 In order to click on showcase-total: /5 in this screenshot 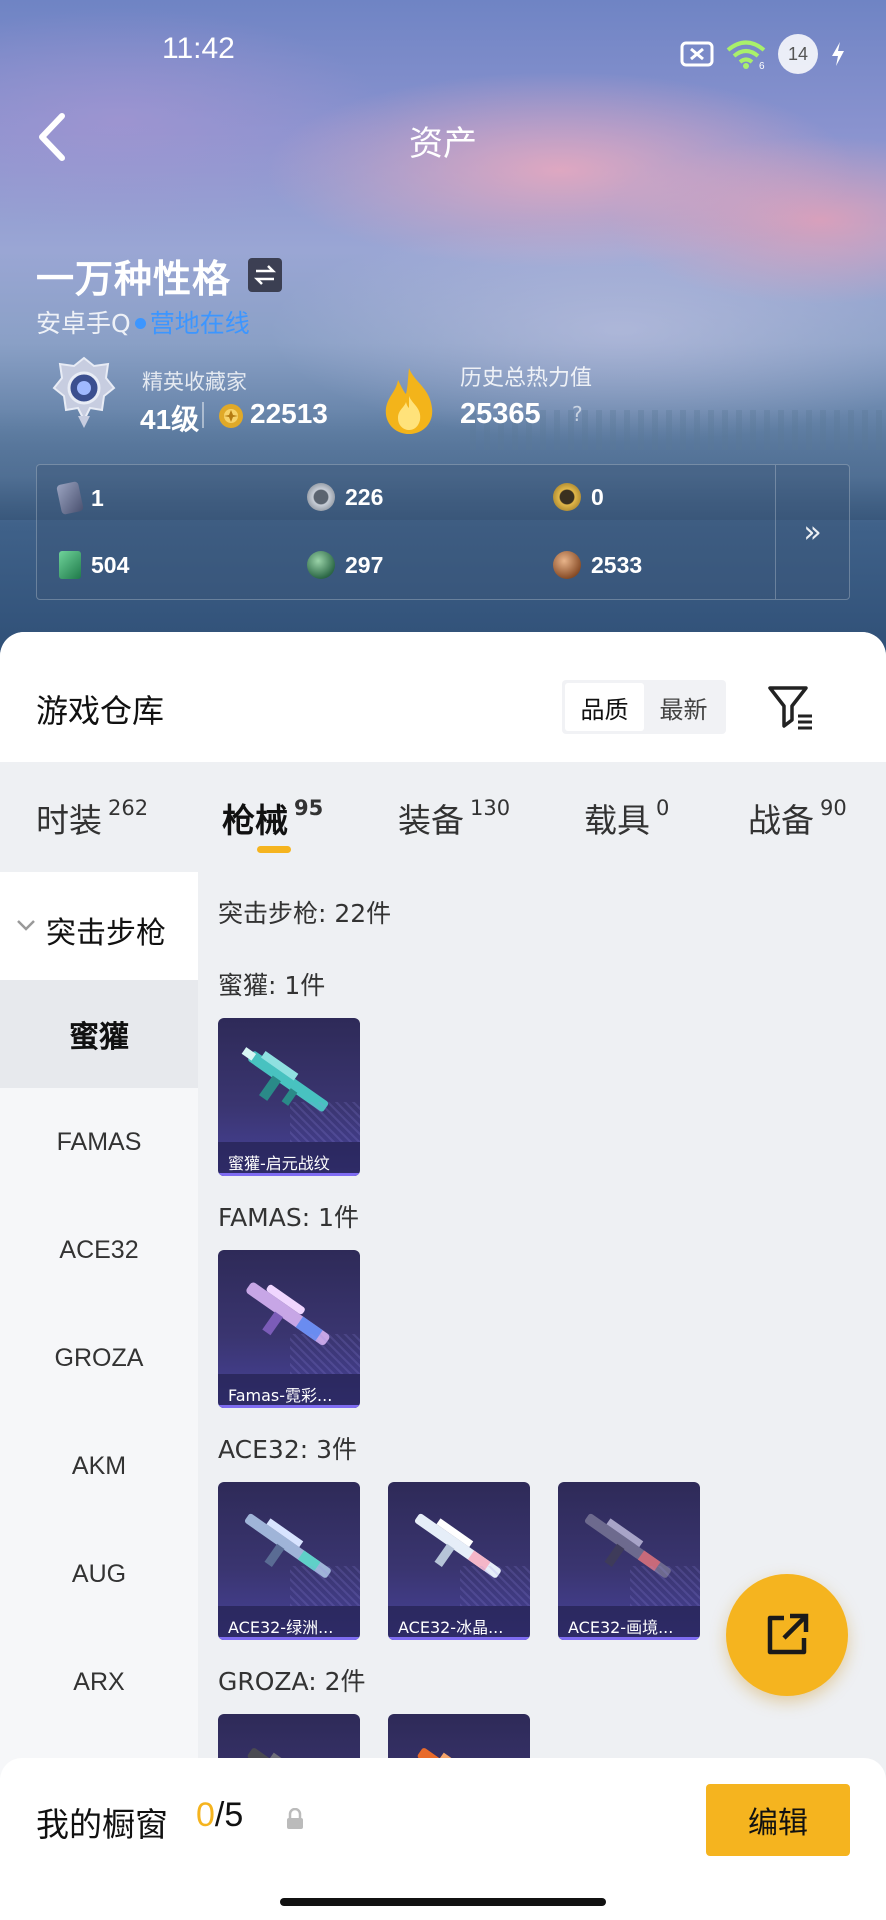, I will do `click(229, 1815)`.